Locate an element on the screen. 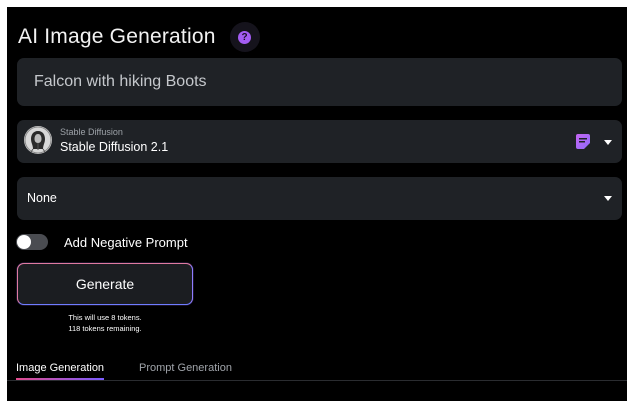 The height and width of the screenshot is (401, 627). negative-prompt-row: Add Negative Prompt is located at coordinates (102, 242).